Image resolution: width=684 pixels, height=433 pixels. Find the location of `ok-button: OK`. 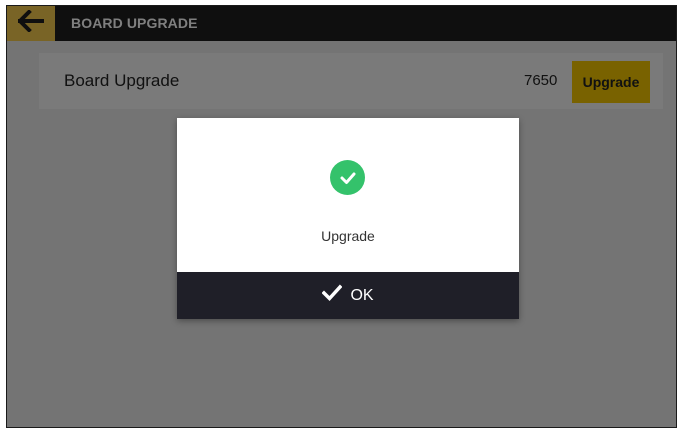

ok-button: OK is located at coordinates (348, 295).